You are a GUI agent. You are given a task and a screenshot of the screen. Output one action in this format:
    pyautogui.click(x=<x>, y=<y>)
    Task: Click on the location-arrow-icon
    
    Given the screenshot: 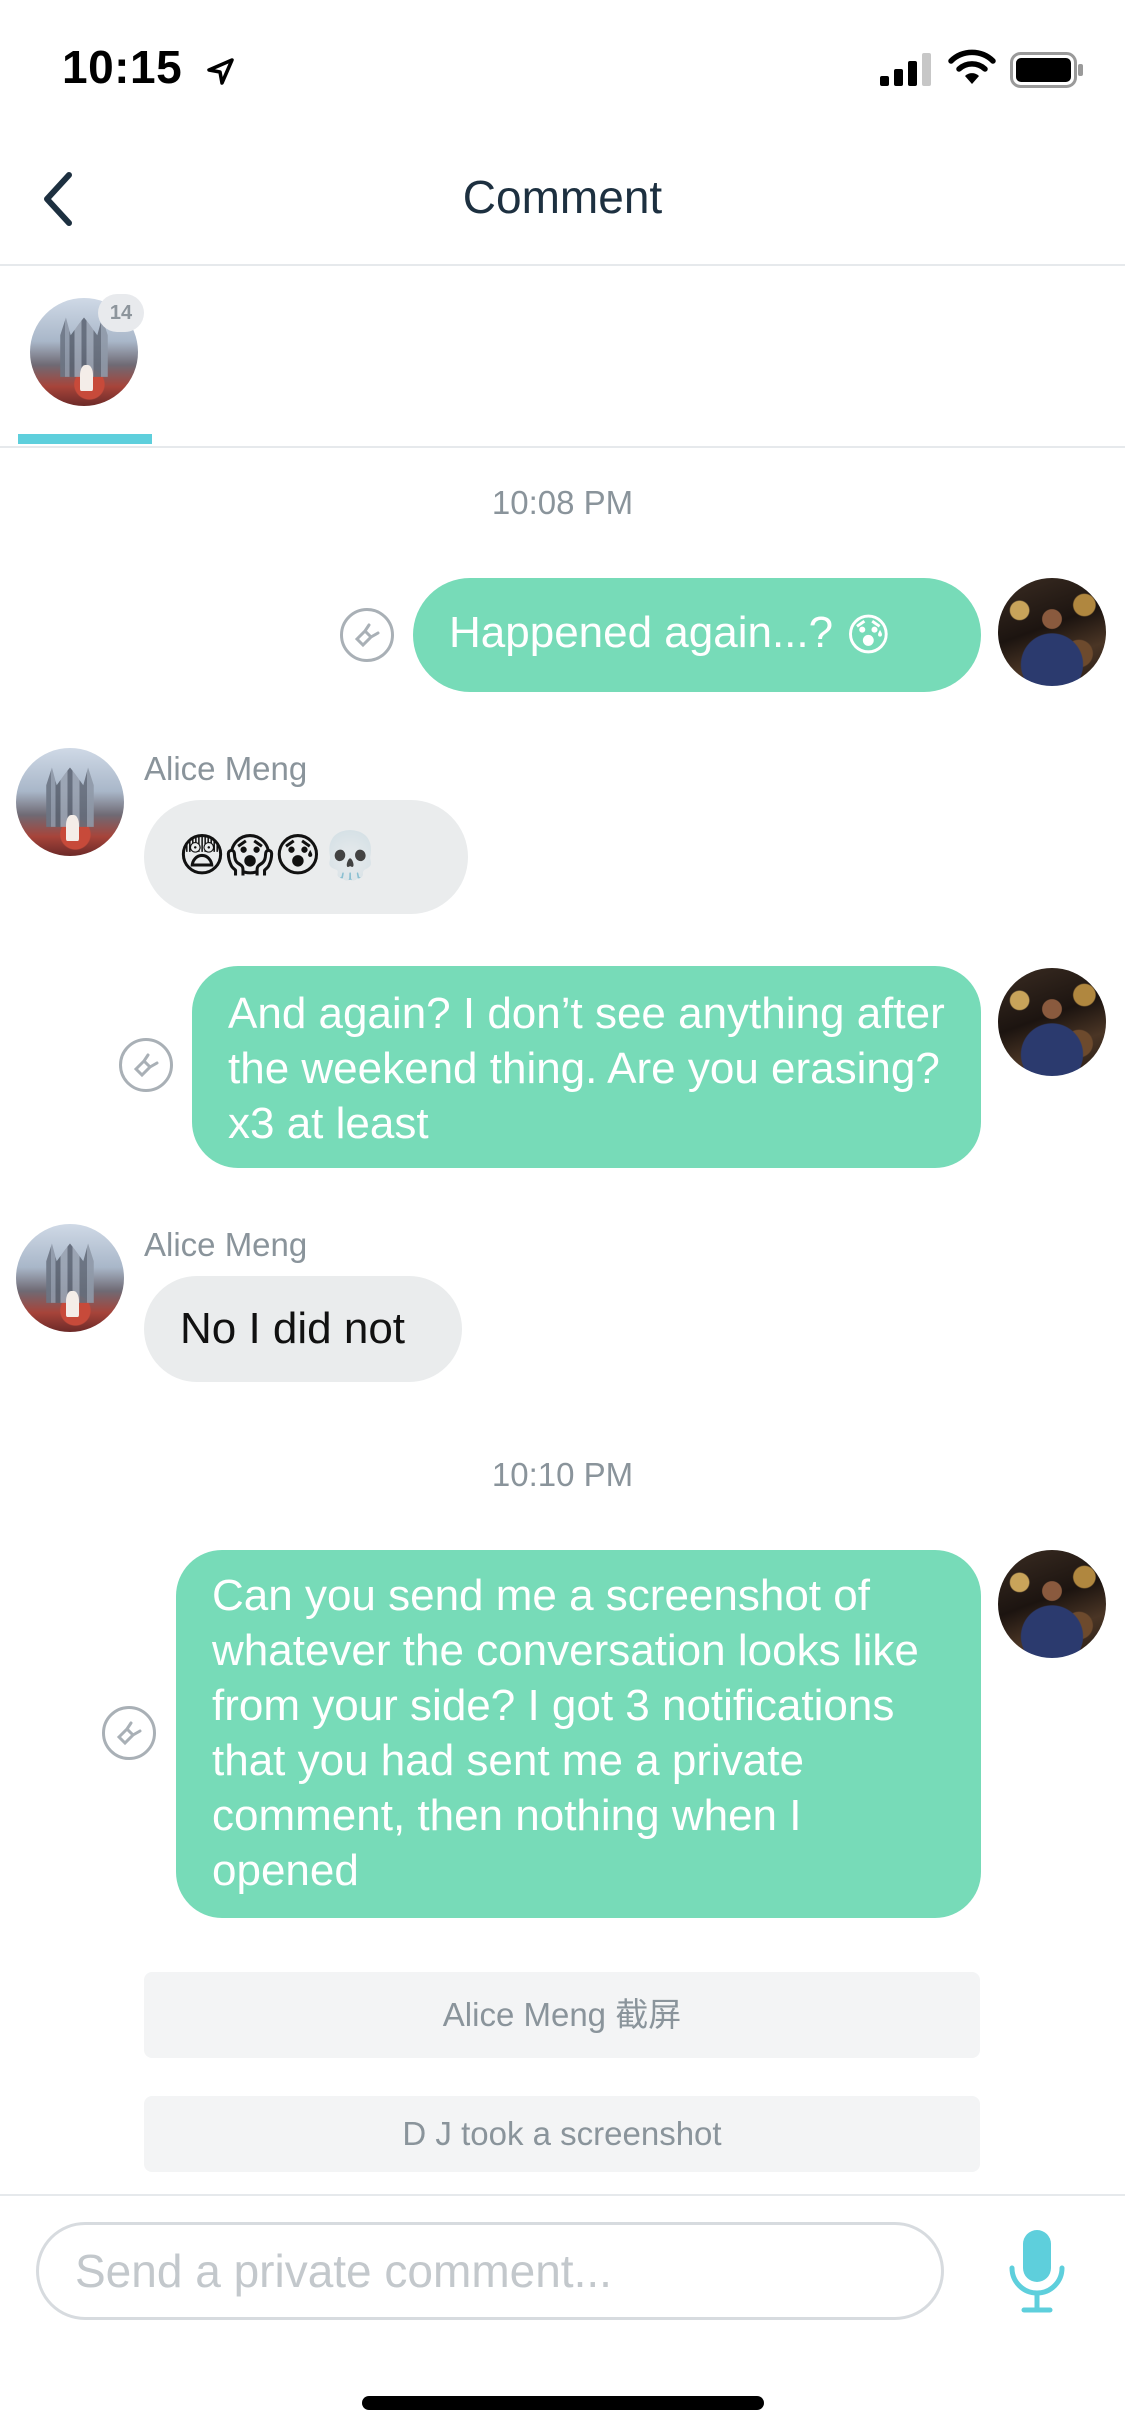 What is the action you would take?
    pyautogui.click(x=220, y=71)
    